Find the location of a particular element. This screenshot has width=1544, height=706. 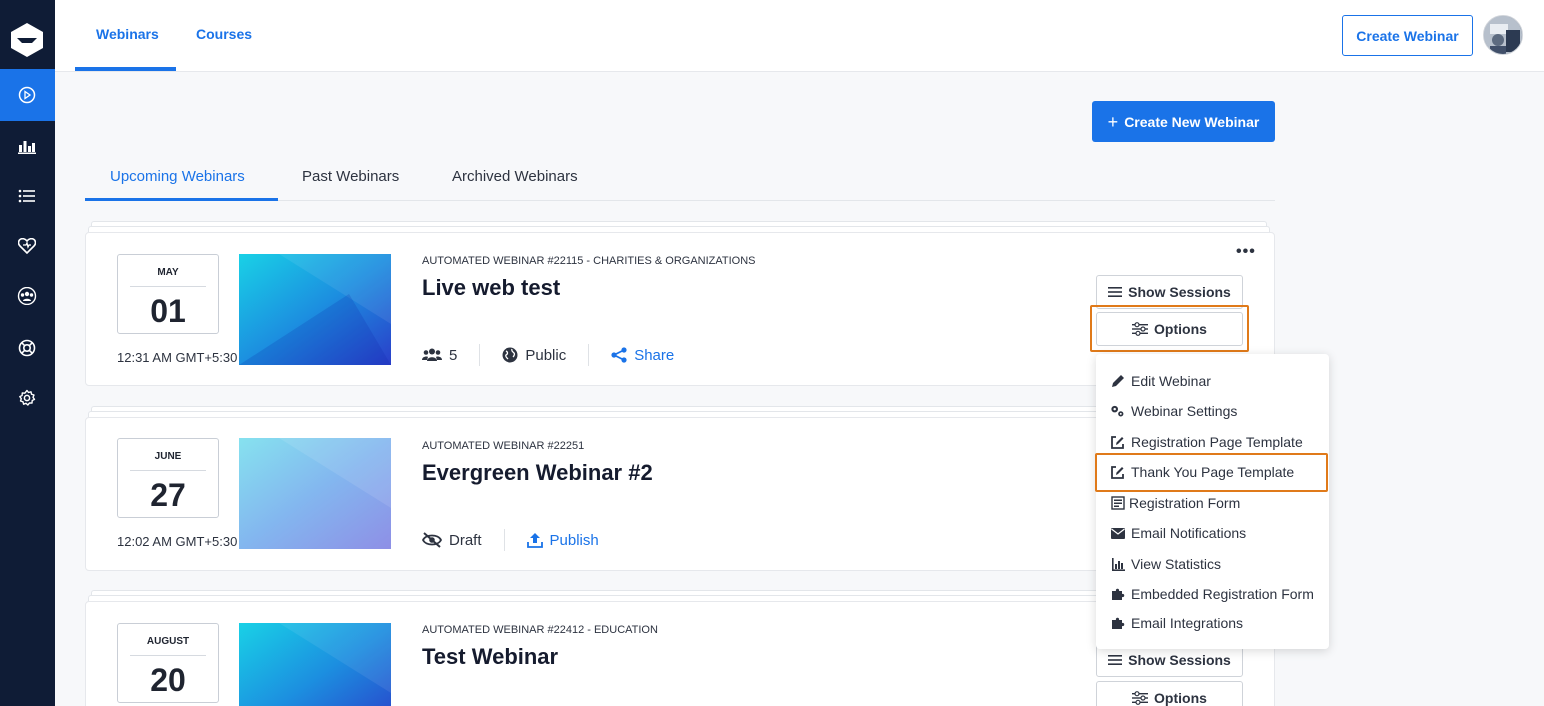

share-link: Share is located at coordinates (642, 355).